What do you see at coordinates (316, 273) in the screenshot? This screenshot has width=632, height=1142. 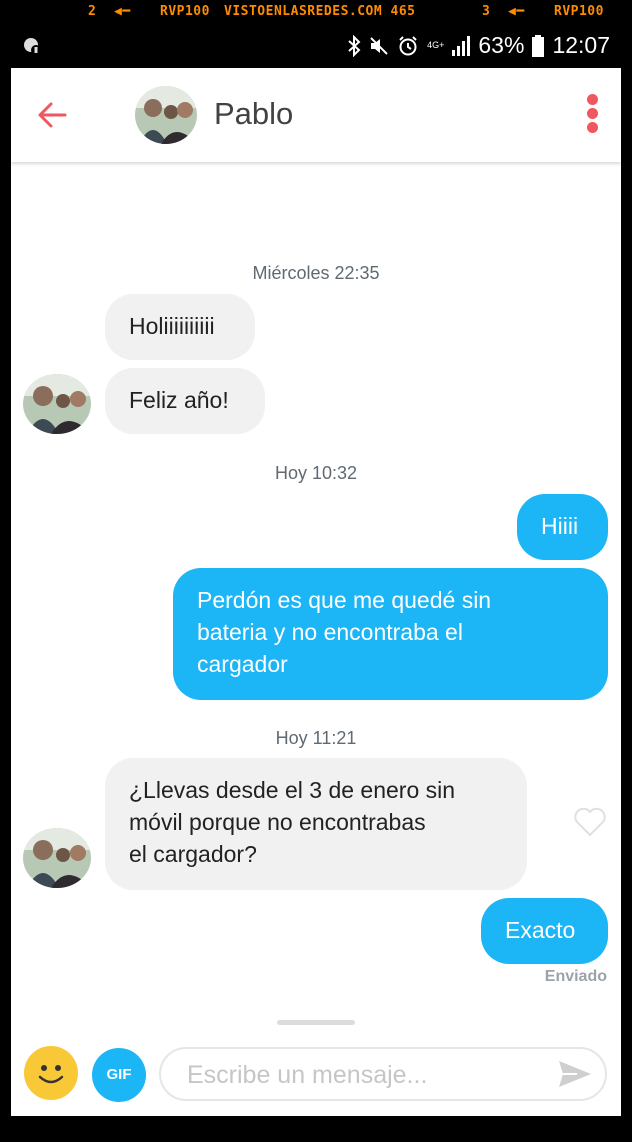 I see `message-timestamp: Miércoles 22:35` at bounding box center [316, 273].